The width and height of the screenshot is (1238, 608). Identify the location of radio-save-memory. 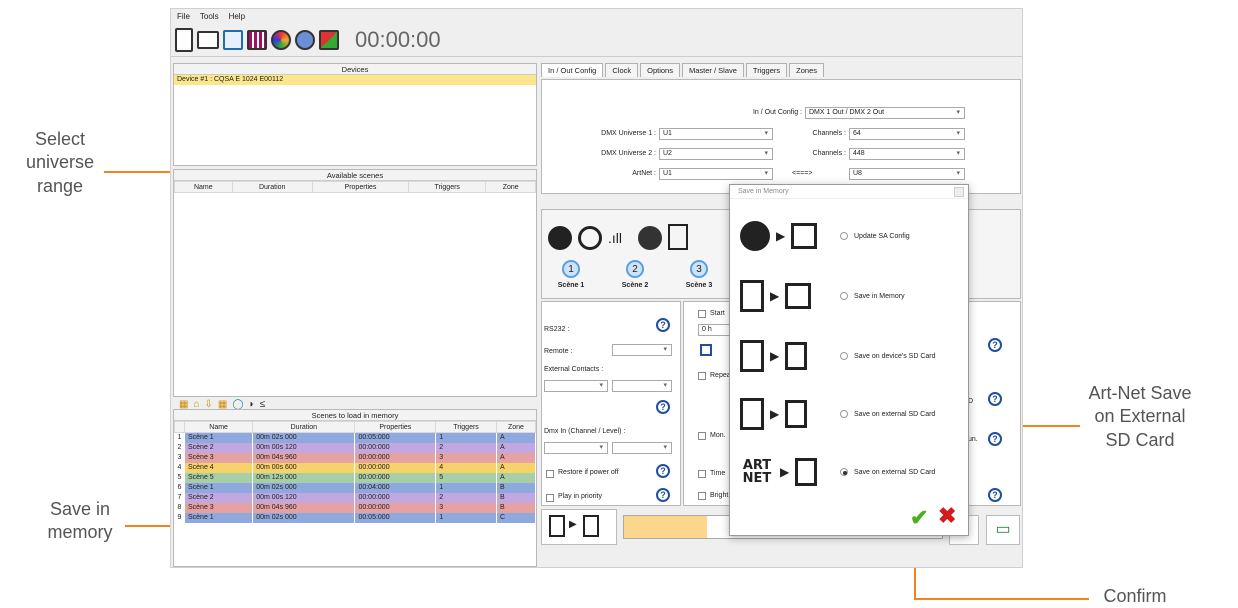
(844, 296).